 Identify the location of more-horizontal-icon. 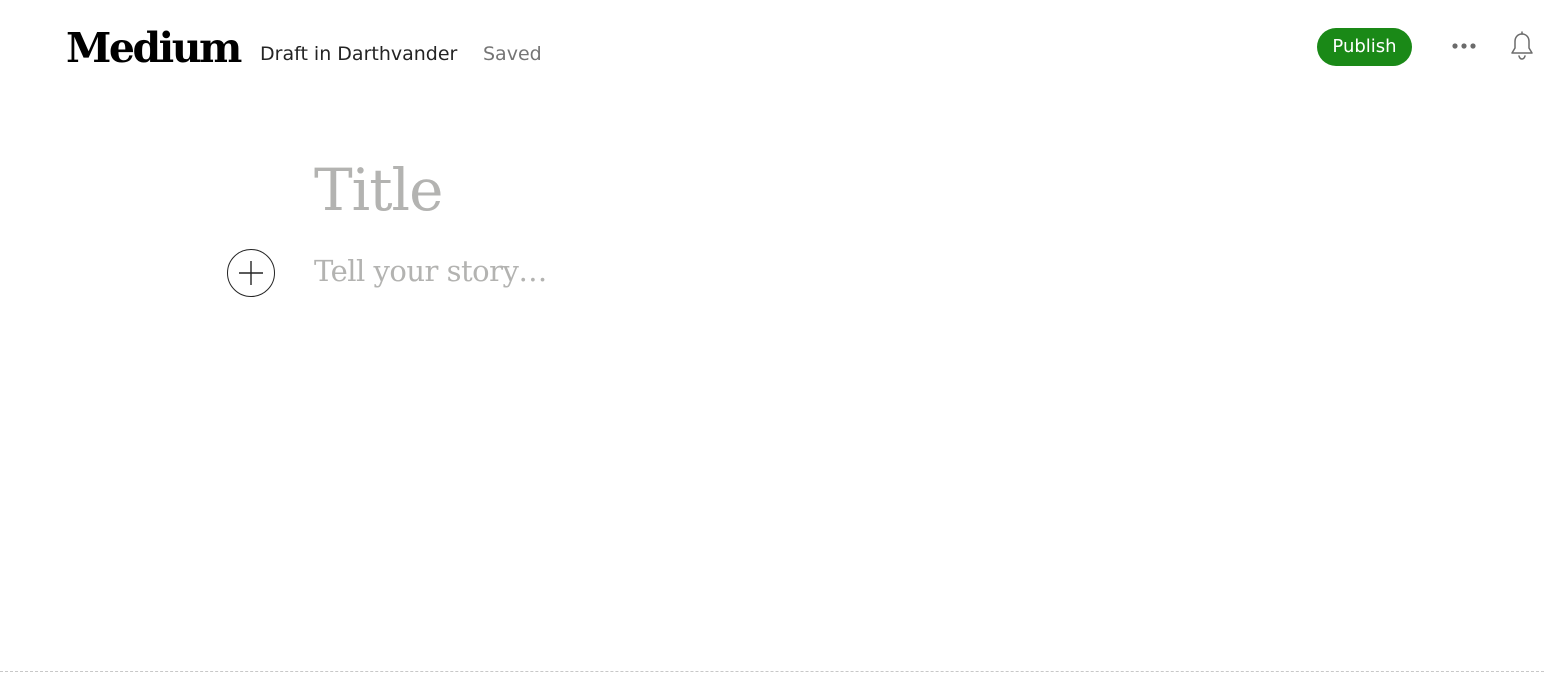
(1464, 46).